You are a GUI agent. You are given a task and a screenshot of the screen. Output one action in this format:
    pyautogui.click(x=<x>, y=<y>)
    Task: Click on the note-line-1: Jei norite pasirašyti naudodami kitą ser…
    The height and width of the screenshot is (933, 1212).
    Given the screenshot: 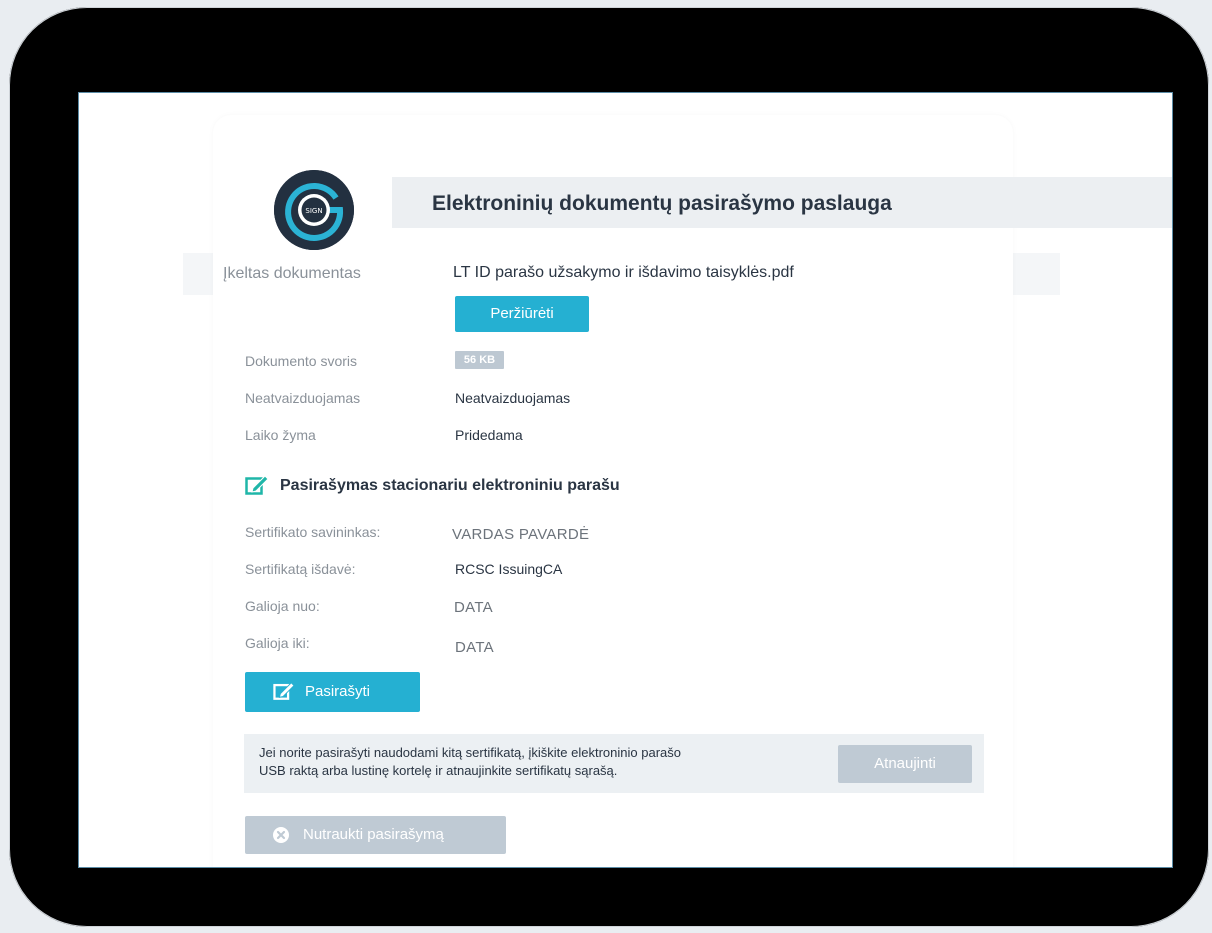 What is the action you would take?
    pyautogui.click(x=470, y=752)
    